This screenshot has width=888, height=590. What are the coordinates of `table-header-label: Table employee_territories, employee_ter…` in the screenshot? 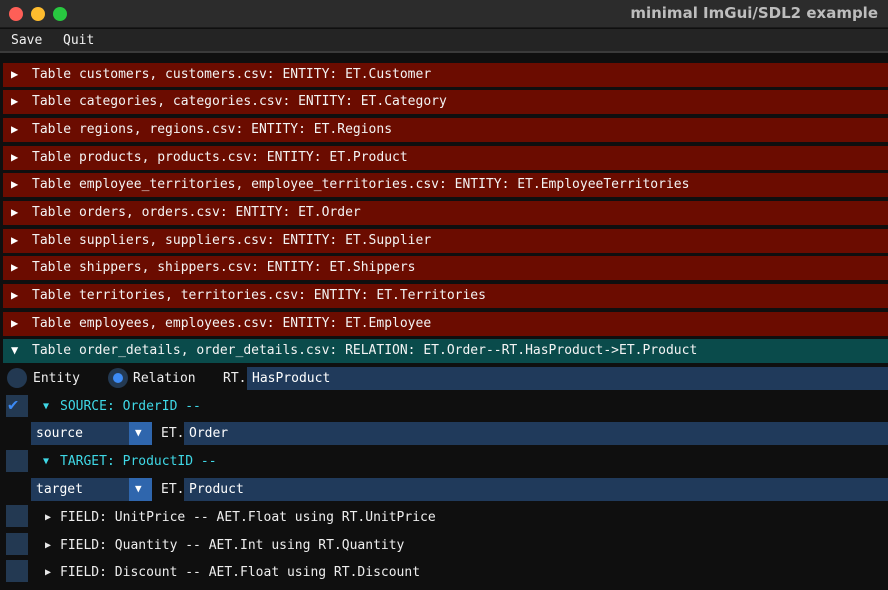 It's located at (361, 184).